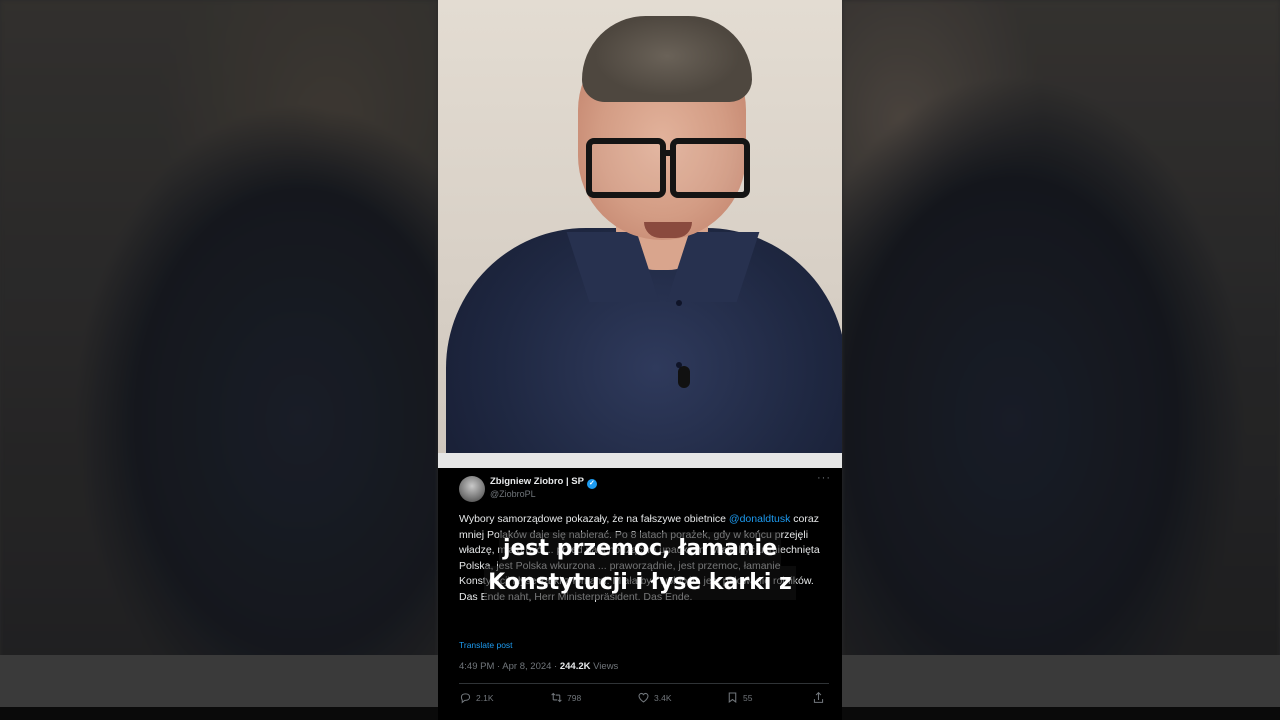 This screenshot has width=1280, height=720. What do you see at coordinates (732, 698) in the screenshot?
I see `bookmark-icon` at bounding box center [732, 698].